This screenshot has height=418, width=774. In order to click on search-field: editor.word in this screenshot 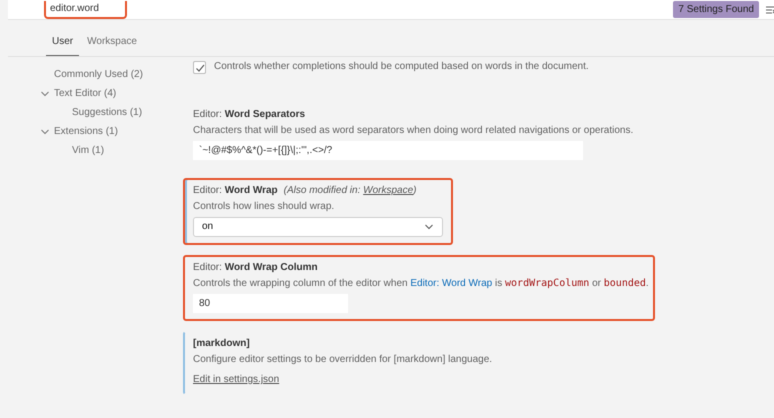, I will do `click(85, 9)`.